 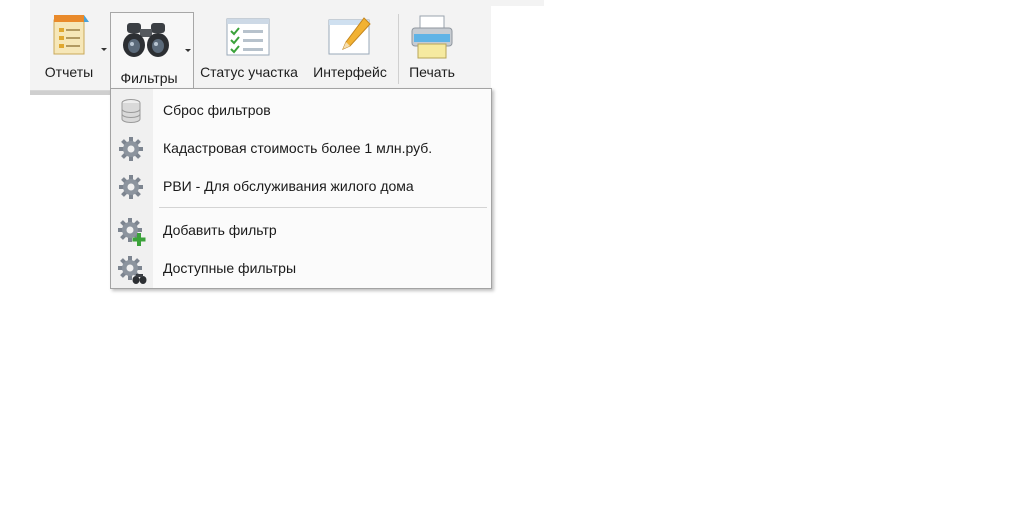 What do you see at coordinates (149, 78) in the screenshot?
I see `filters-label: Фильтры` at bounding box center [149, 78].